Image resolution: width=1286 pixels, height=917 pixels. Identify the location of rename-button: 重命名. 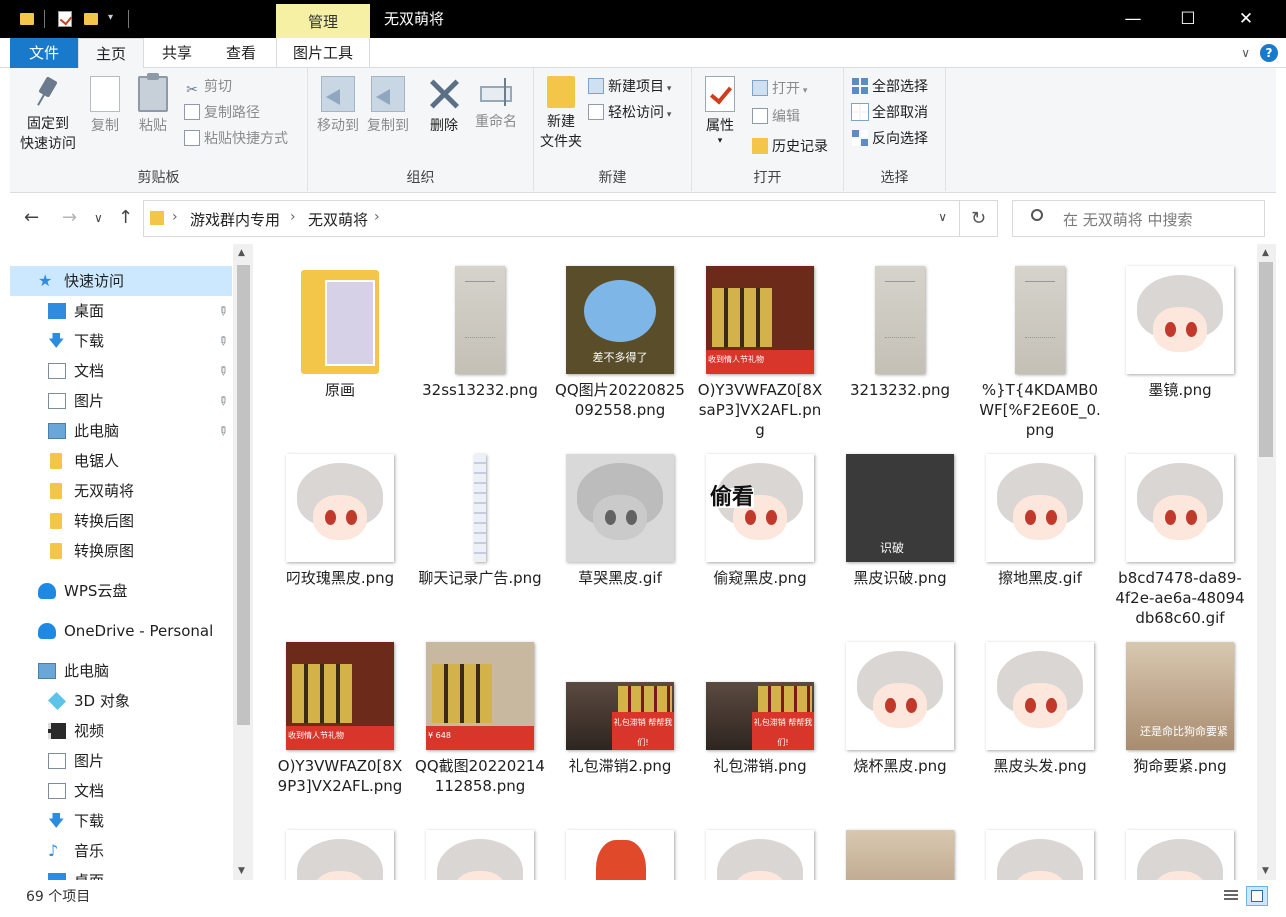
(496, 104).